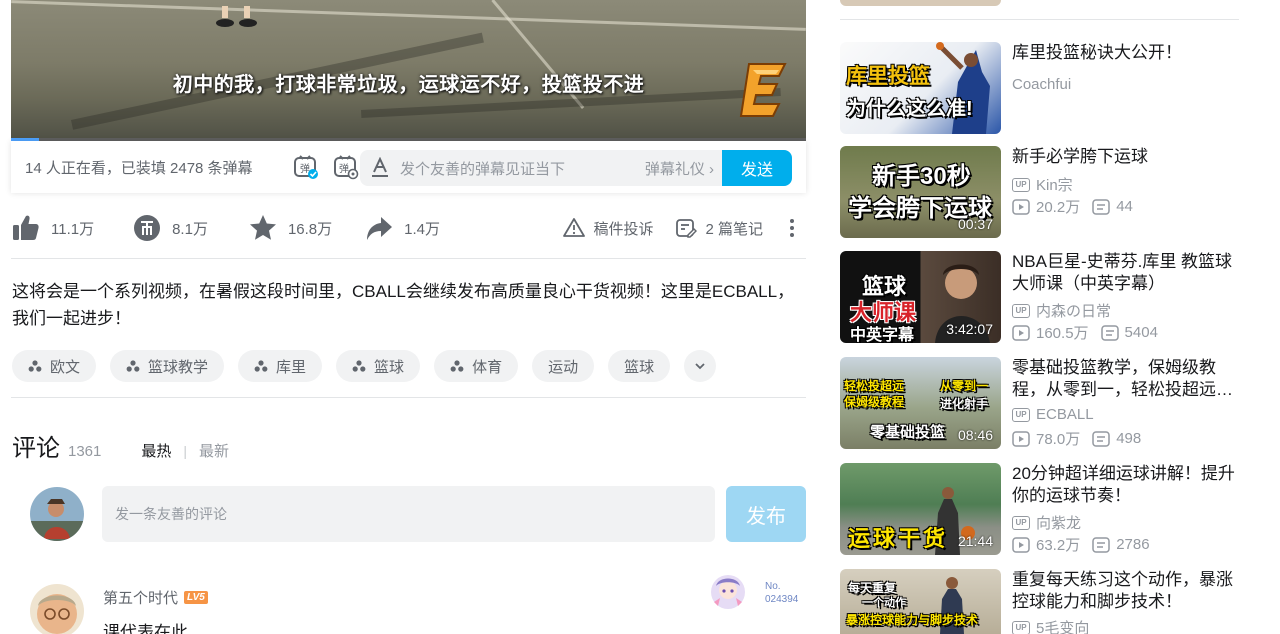 The height and width of the screenshot is (634, 1280). I want to click on comment-input: 发一条友善的评论, so click(408, 514).